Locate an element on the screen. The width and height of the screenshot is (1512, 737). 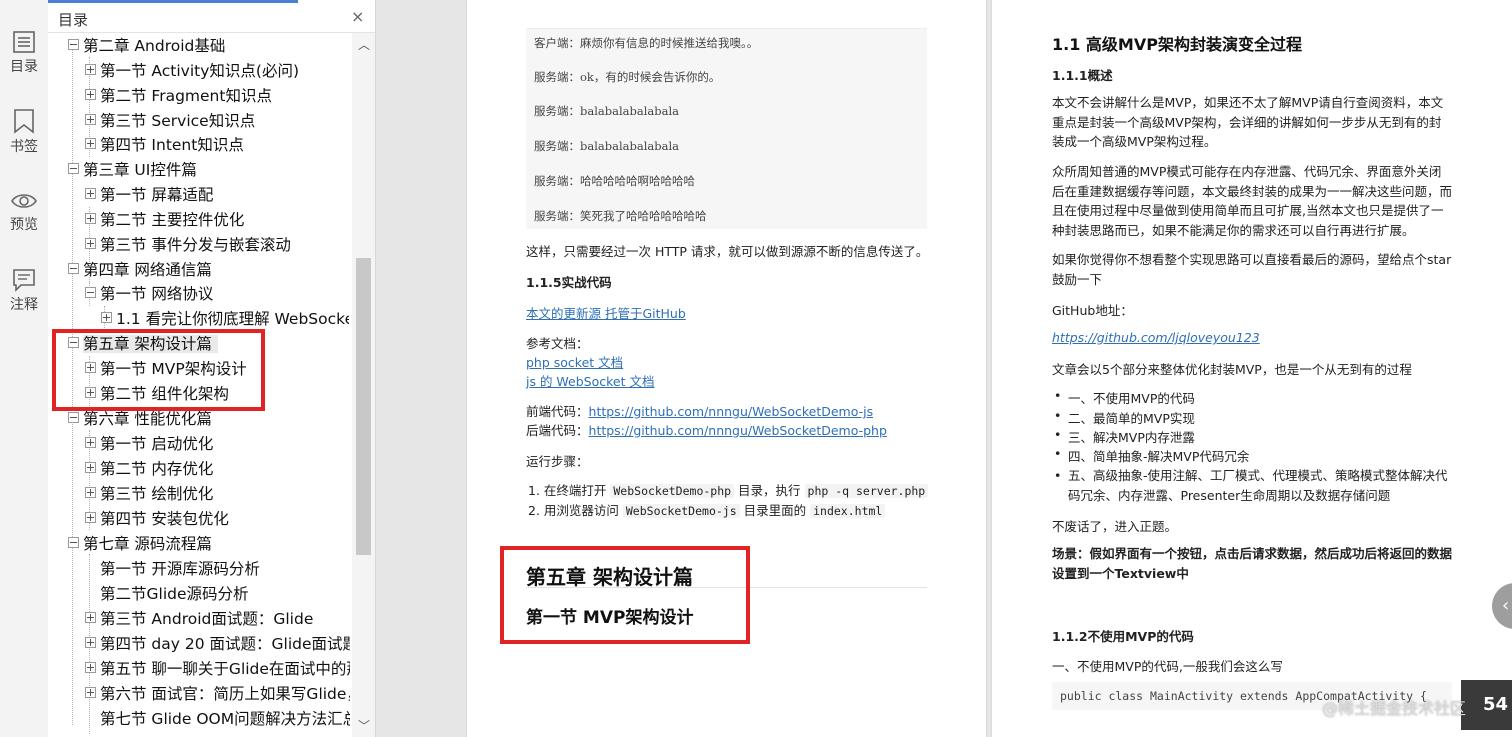
toc-item: 第一节 Activity知识点(必问) is located at coordinates (192, 71).